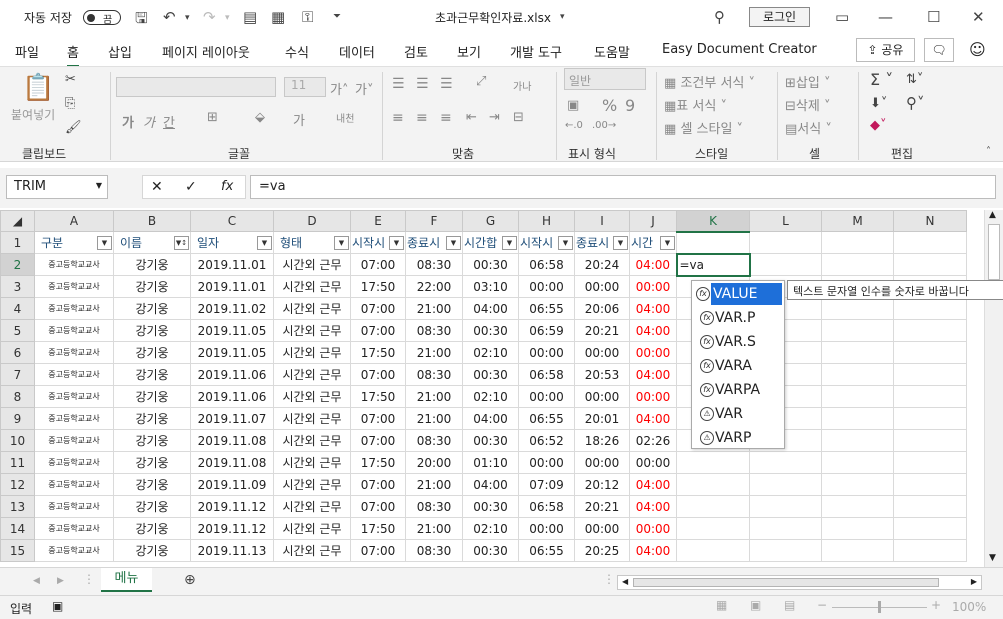 The image size is (1003, 619). Describe the element at coordinates (227, 186) in the screenshot. I see `insert-function-icon: fx` at that location.